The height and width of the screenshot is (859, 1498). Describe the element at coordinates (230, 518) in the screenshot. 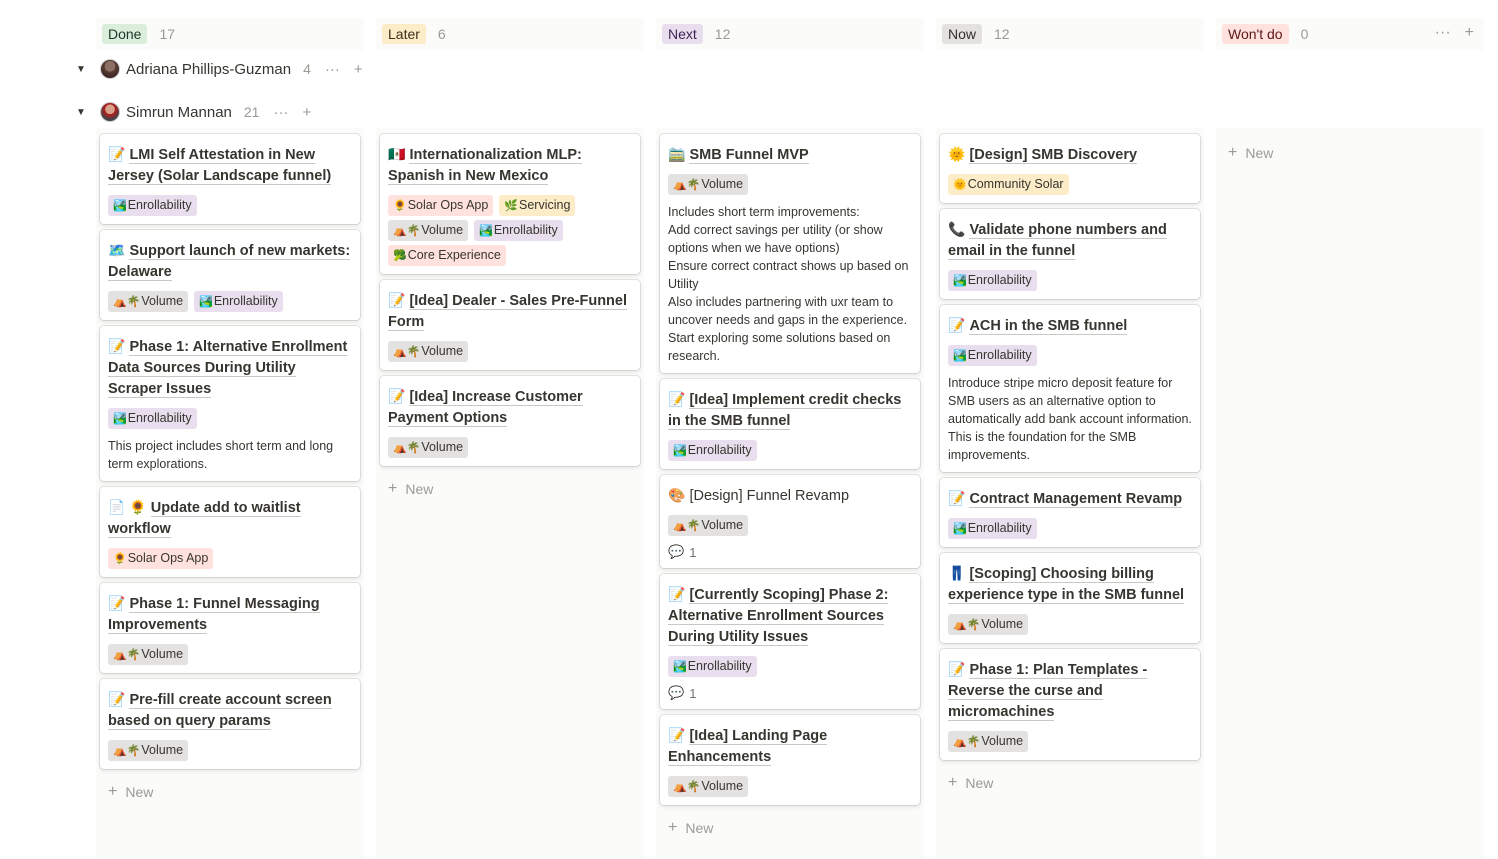

I see `card-title: 📄 🌻 Update add to waitlist workflow` at that location.